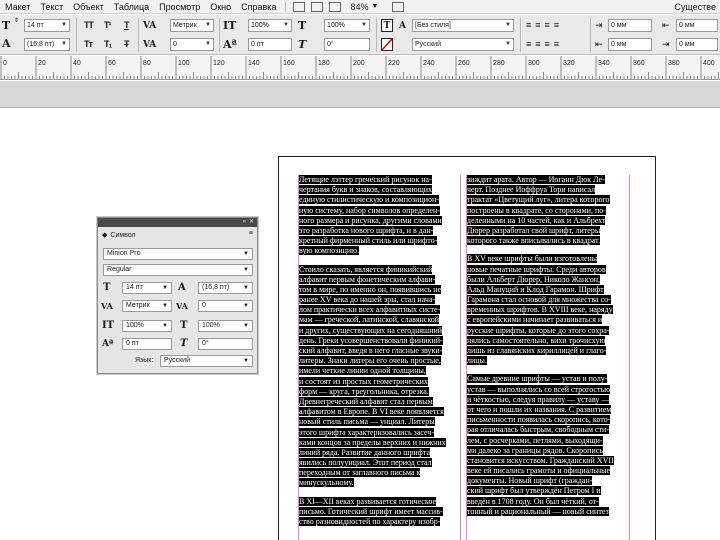 The image size is (720, 540). Describe the element at coordinates (556, 44) in the screenshot. I see `justify-all-icon: ≡` at that location.